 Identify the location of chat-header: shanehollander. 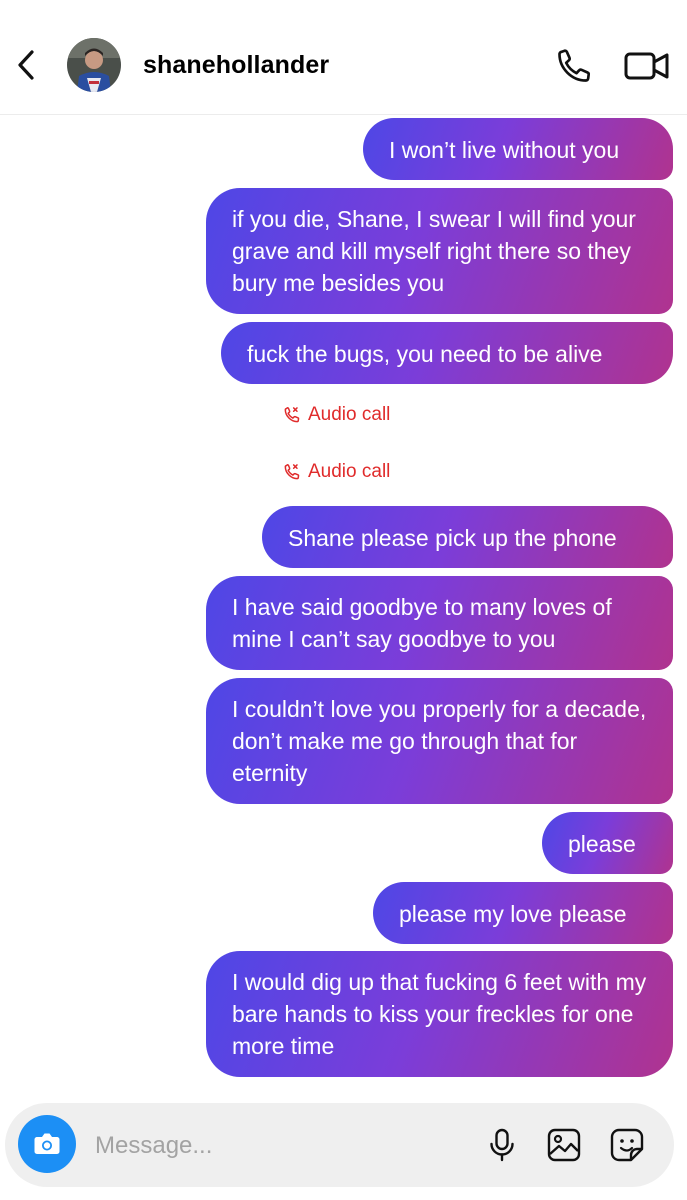
(343, 57).